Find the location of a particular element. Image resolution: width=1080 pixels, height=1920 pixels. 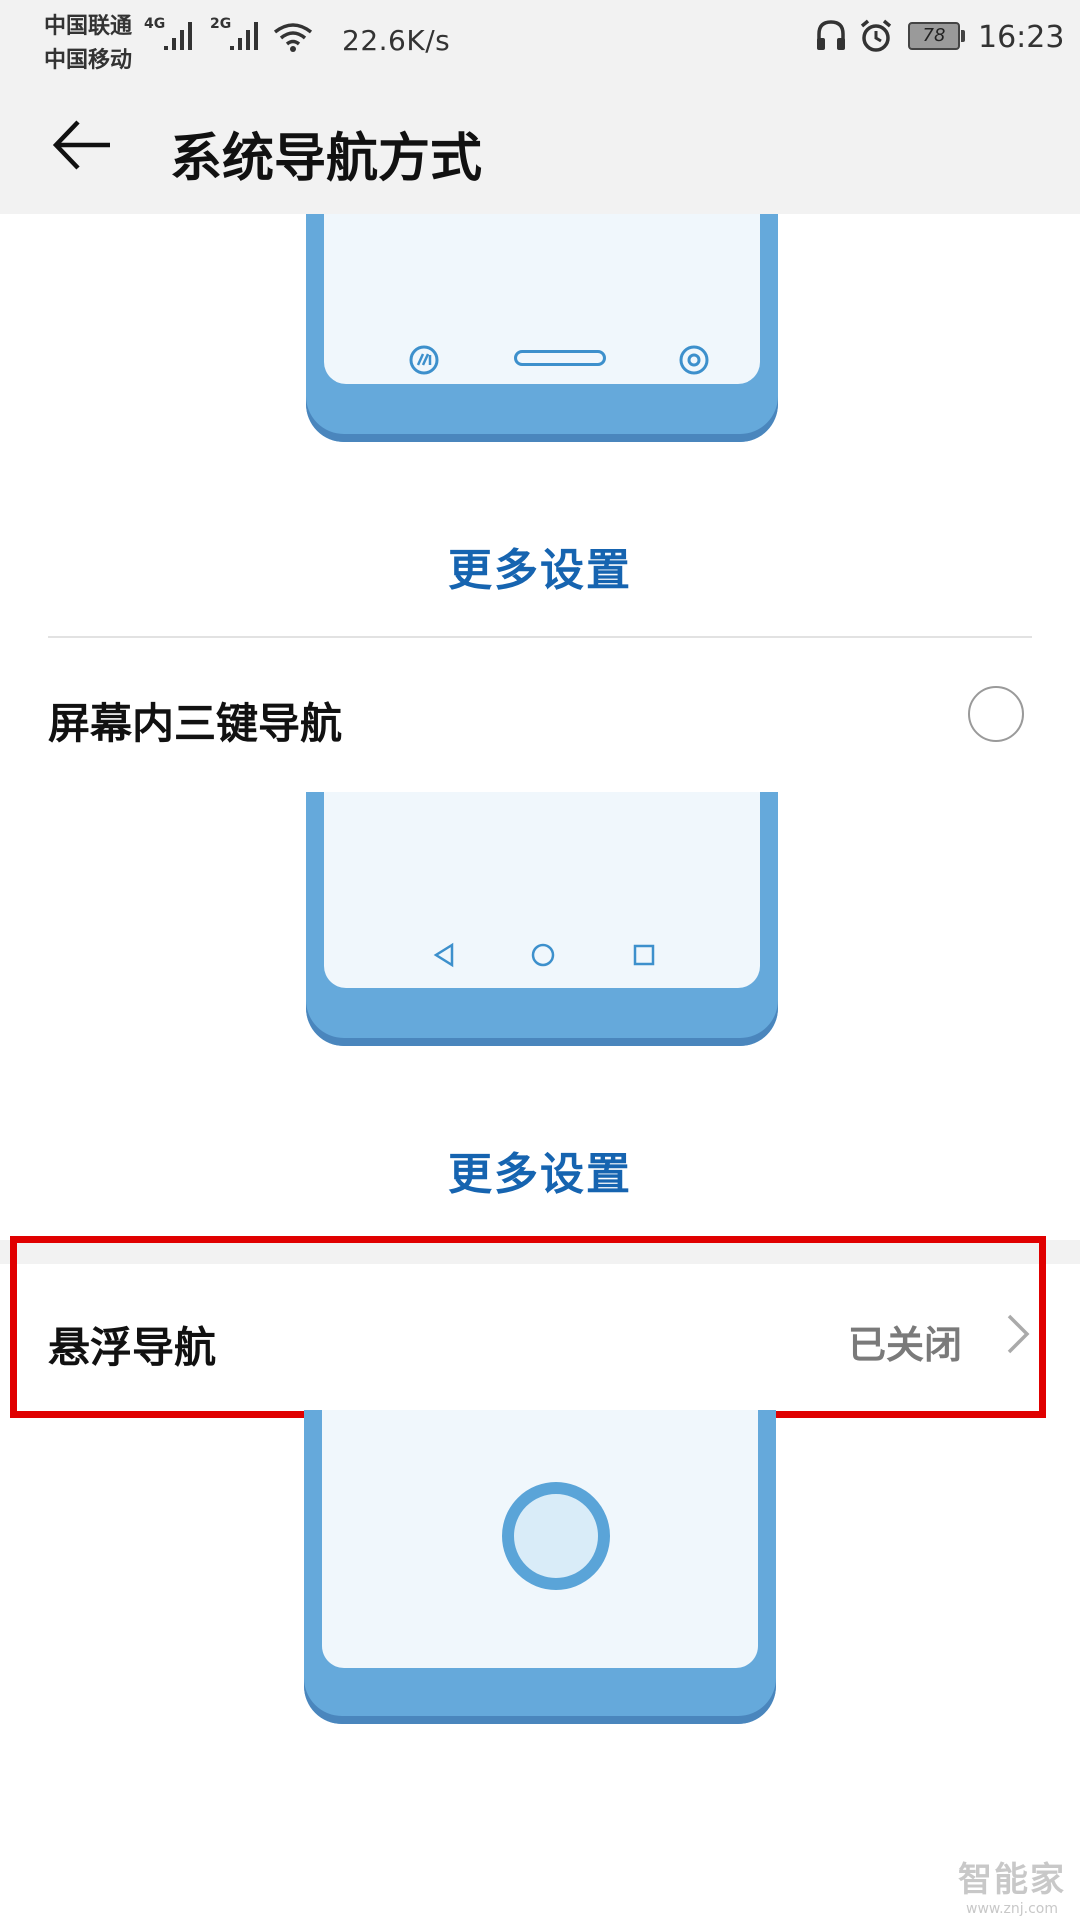

battery-level: 78 is located at coordinates (934, 35).